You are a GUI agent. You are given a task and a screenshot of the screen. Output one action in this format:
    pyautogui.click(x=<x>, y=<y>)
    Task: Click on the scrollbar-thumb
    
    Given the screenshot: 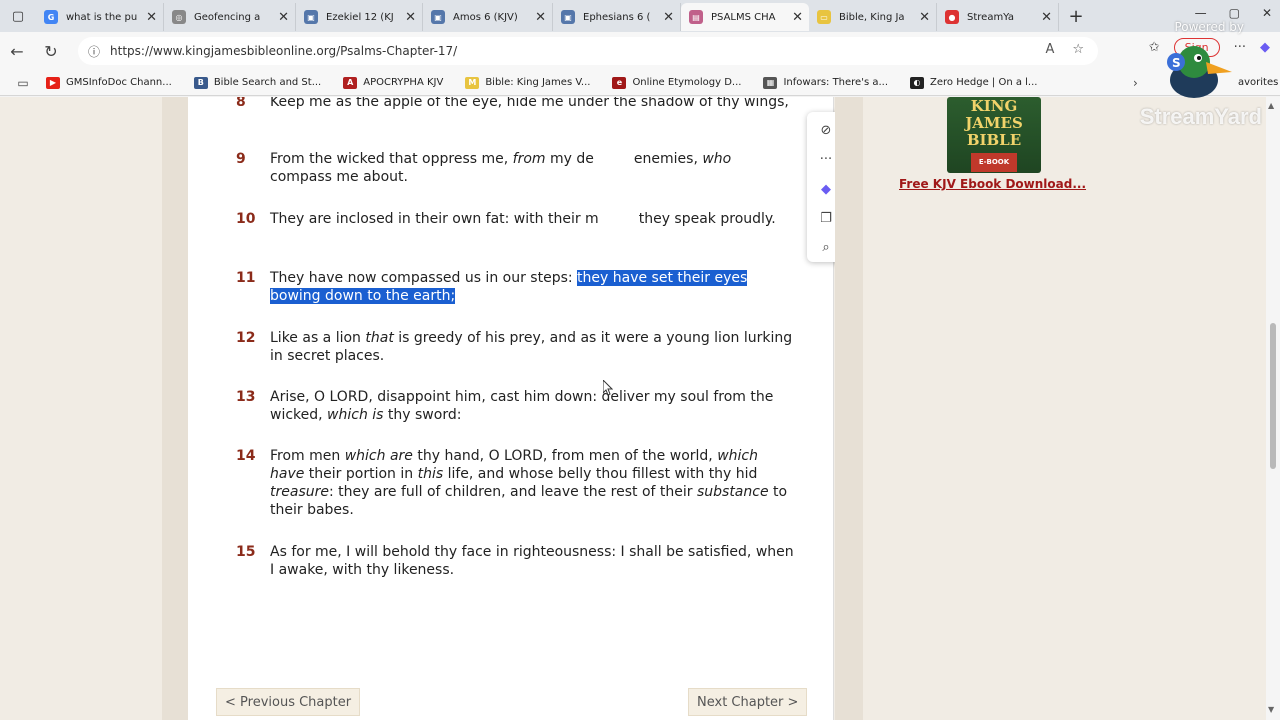 What is the action you would take?
    pyautogui.click(x=1273, y=396)
    